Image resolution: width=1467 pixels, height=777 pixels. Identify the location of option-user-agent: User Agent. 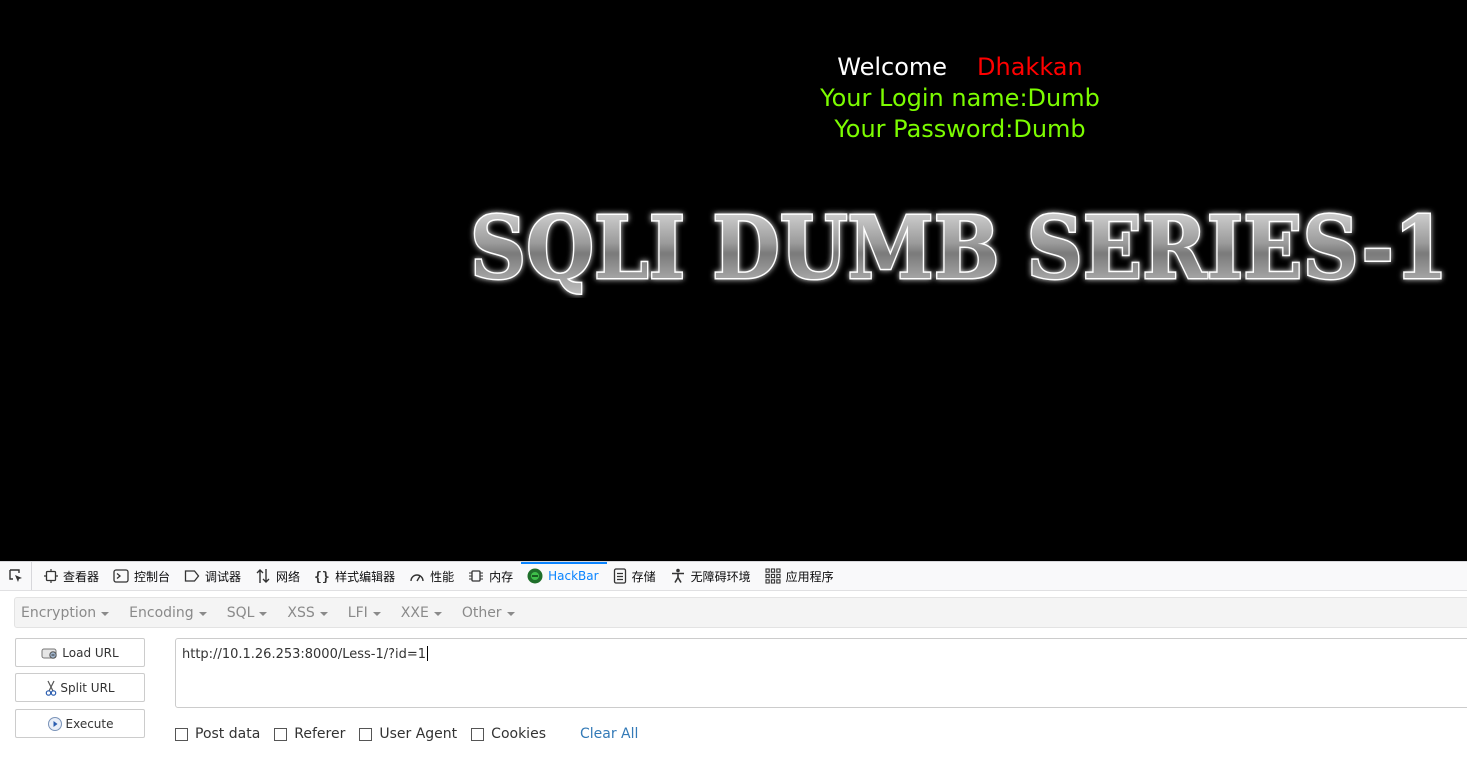
(408, 734).